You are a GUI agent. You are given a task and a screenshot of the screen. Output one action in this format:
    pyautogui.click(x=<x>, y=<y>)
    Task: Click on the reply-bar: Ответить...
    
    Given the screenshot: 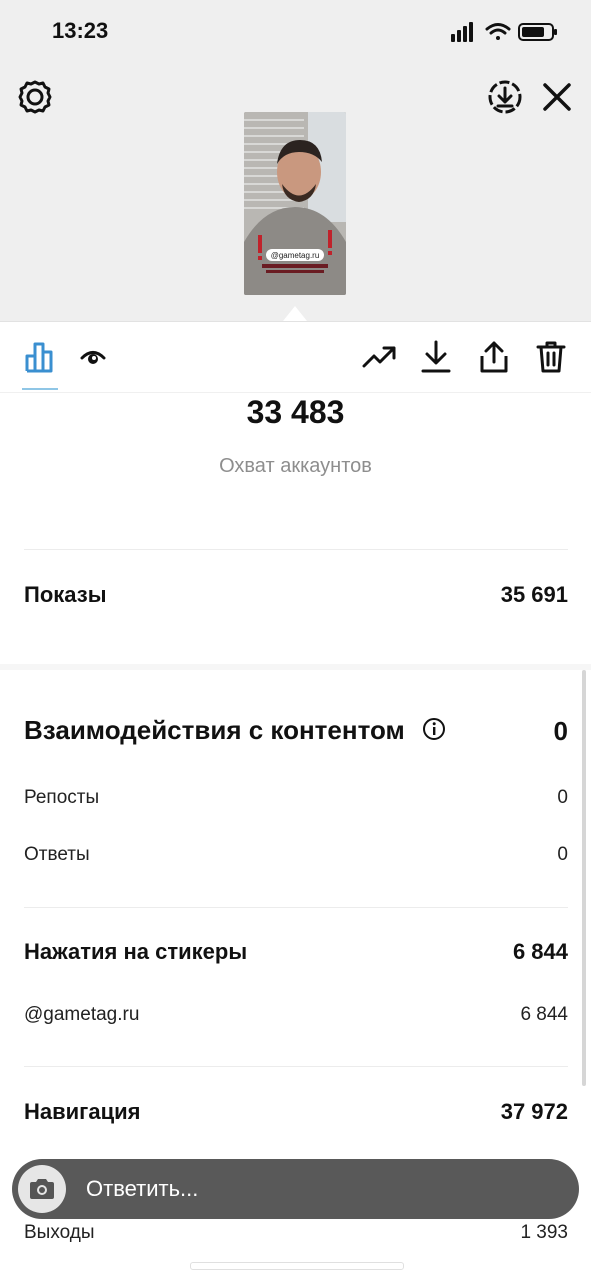 What is the action you would take?
    pyautogui.click(x=295, y=1189)
    